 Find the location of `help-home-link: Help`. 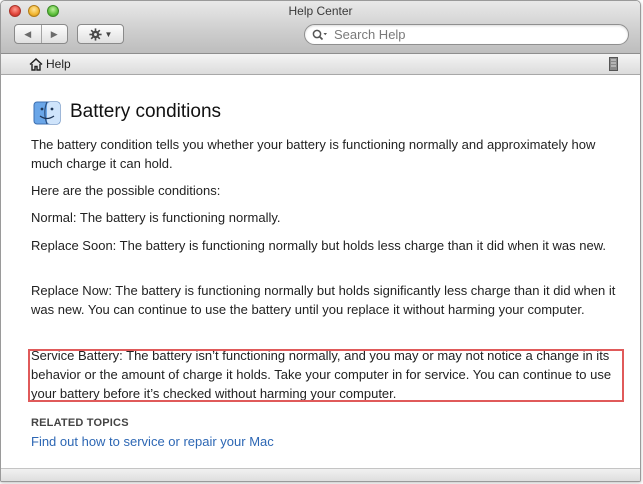

help-home-link: Help is located at coordinates (50, 64).